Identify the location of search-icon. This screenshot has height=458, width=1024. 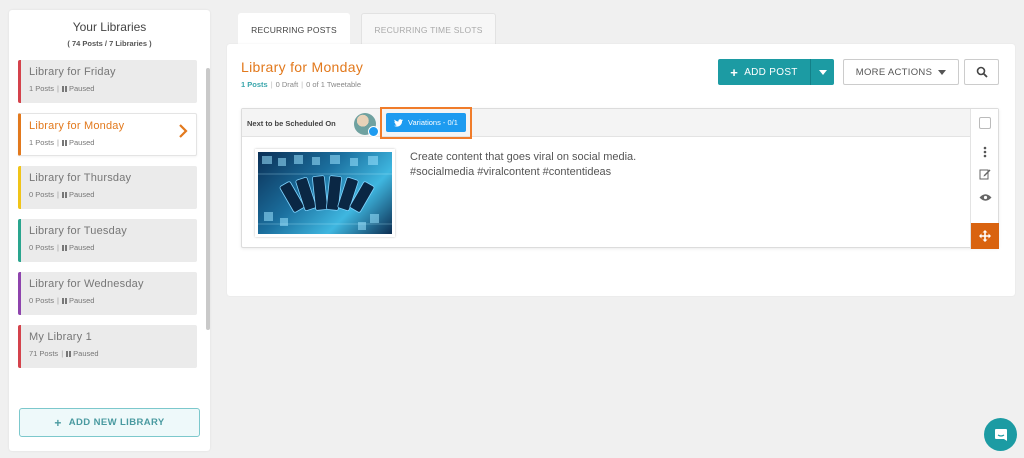
(982, 72).